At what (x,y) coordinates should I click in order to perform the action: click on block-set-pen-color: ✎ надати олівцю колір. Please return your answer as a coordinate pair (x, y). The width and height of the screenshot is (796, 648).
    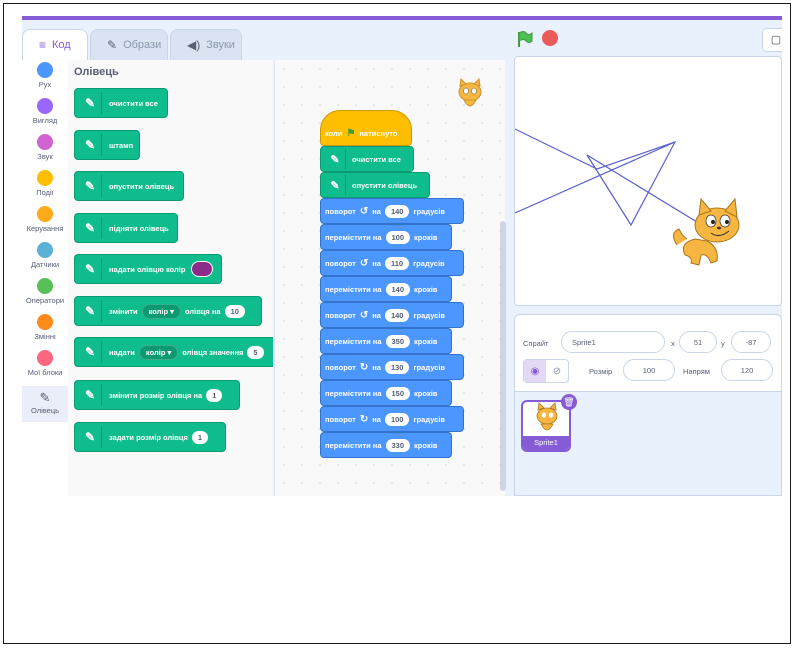
    Looking at the image, I should click on (148, 269).